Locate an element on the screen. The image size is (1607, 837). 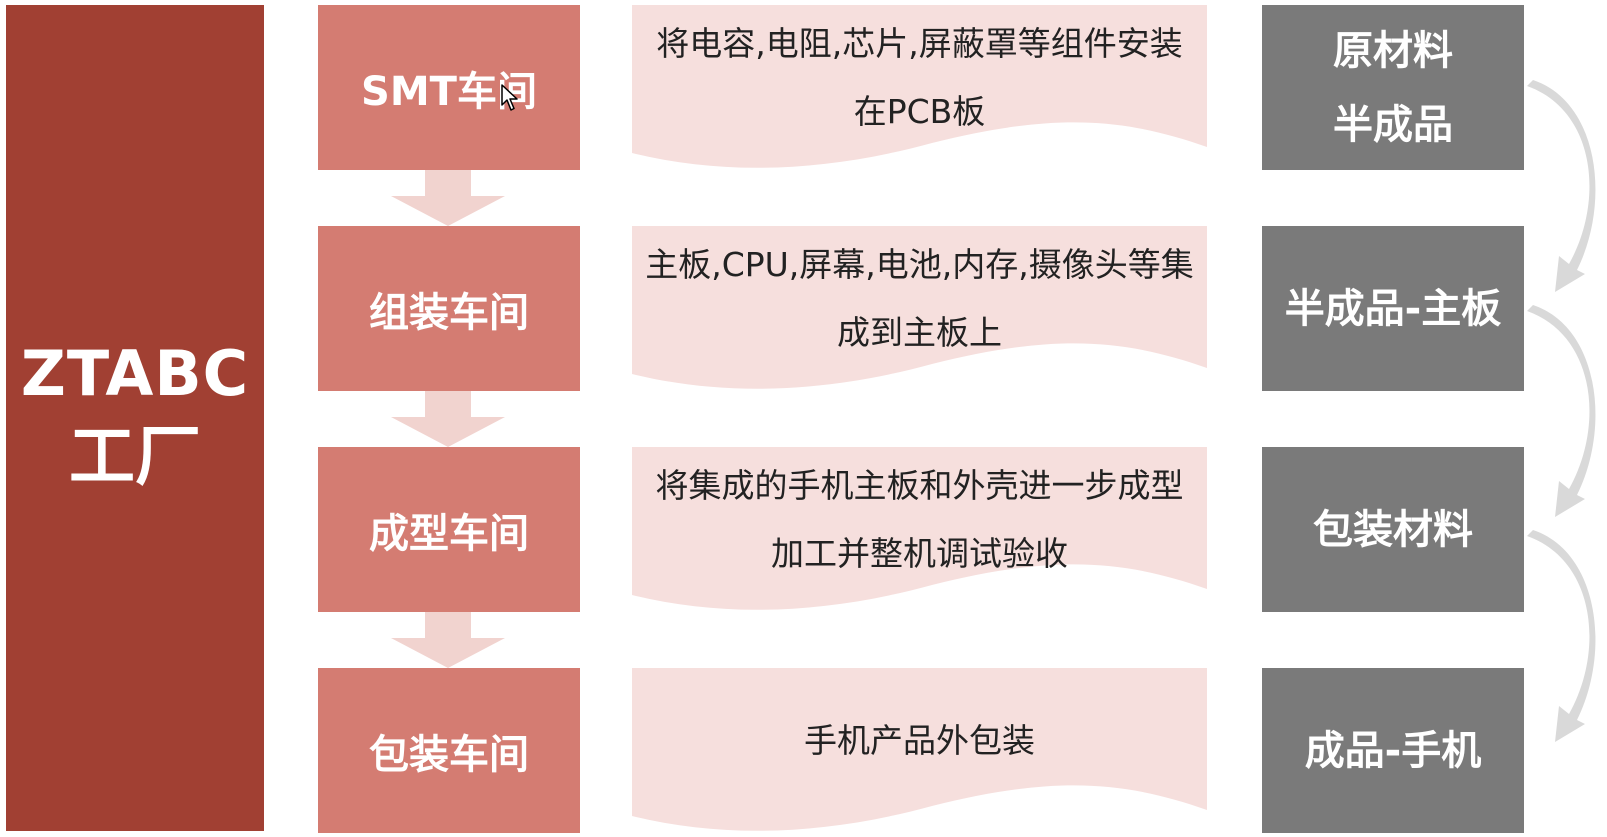
workshop-assembly: 组装车间 is located at coordinates (449, 308).